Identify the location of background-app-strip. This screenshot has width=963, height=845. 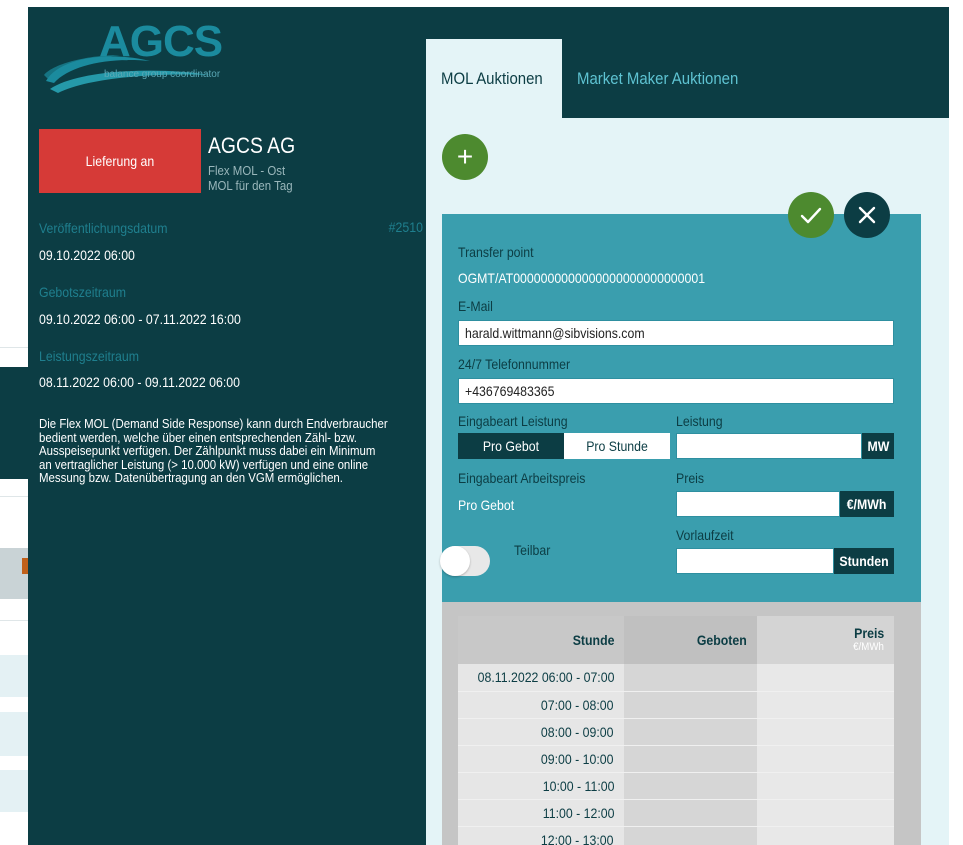
(14, 422).